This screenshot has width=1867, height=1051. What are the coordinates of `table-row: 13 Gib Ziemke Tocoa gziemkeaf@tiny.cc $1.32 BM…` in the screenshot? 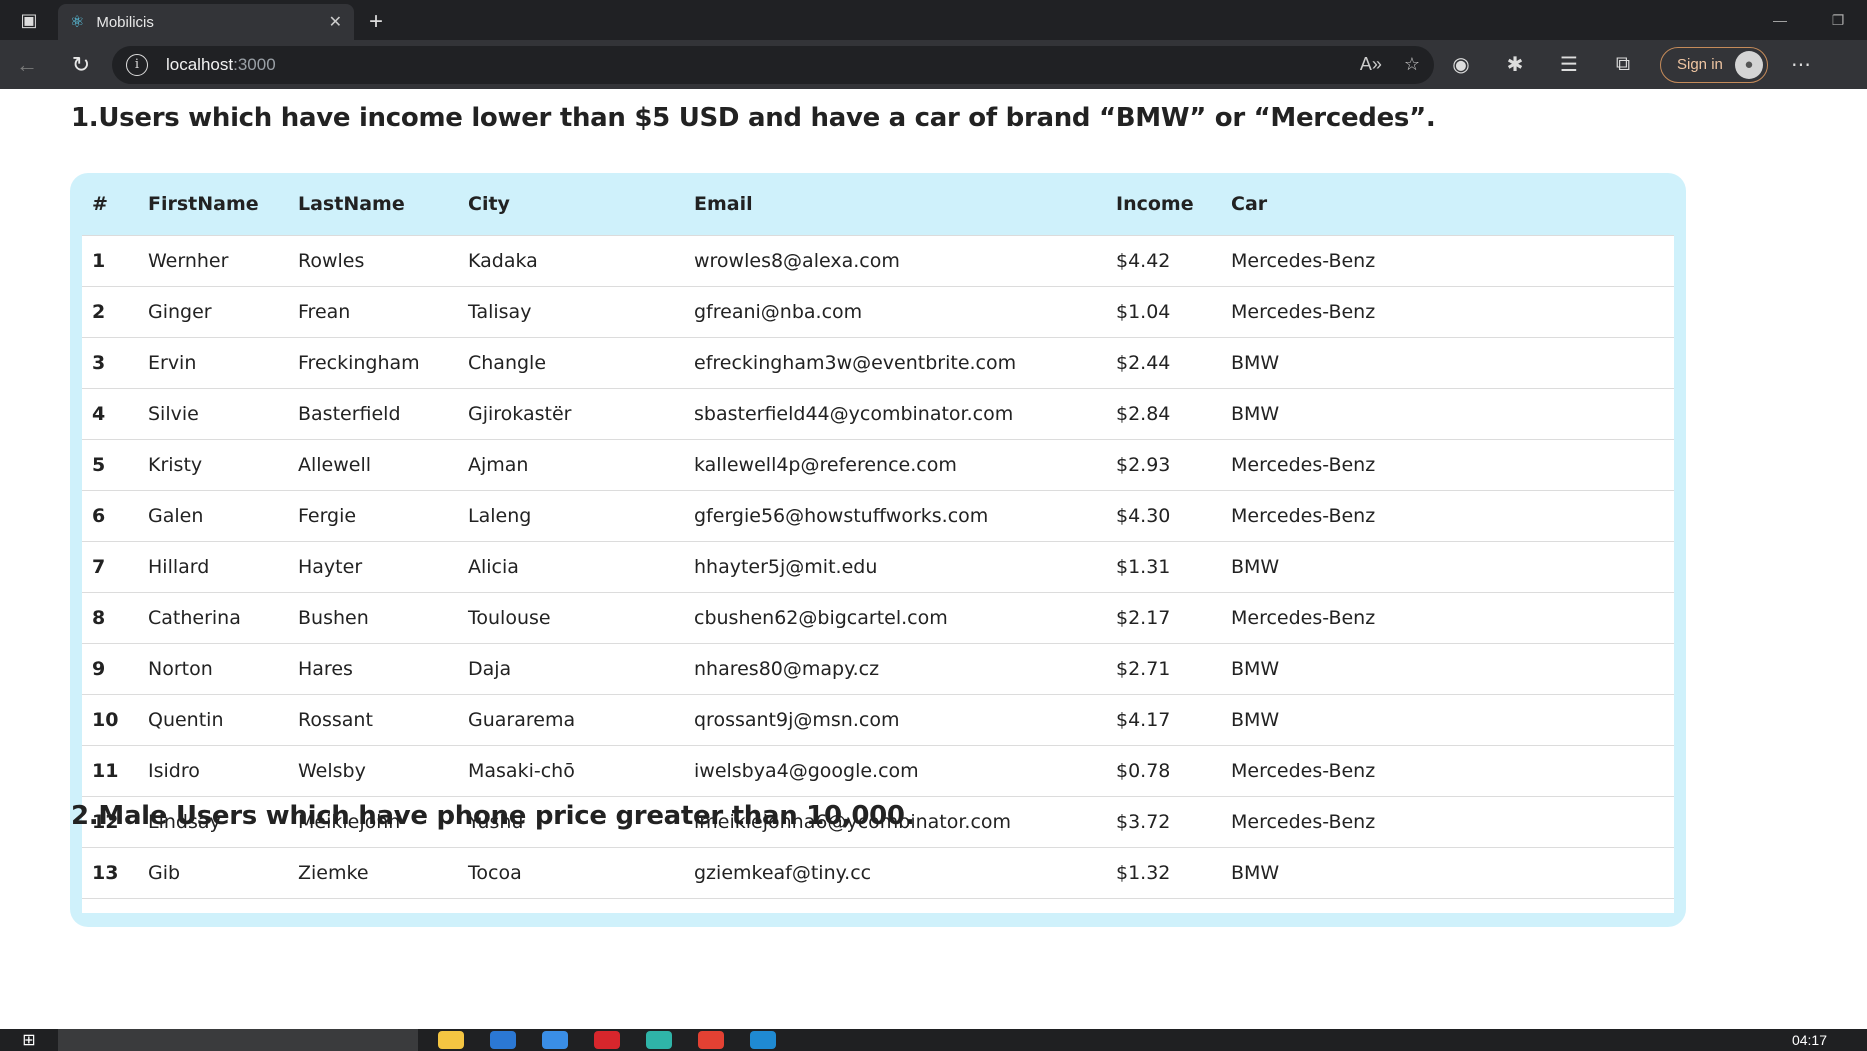 It's located at (878, 872).